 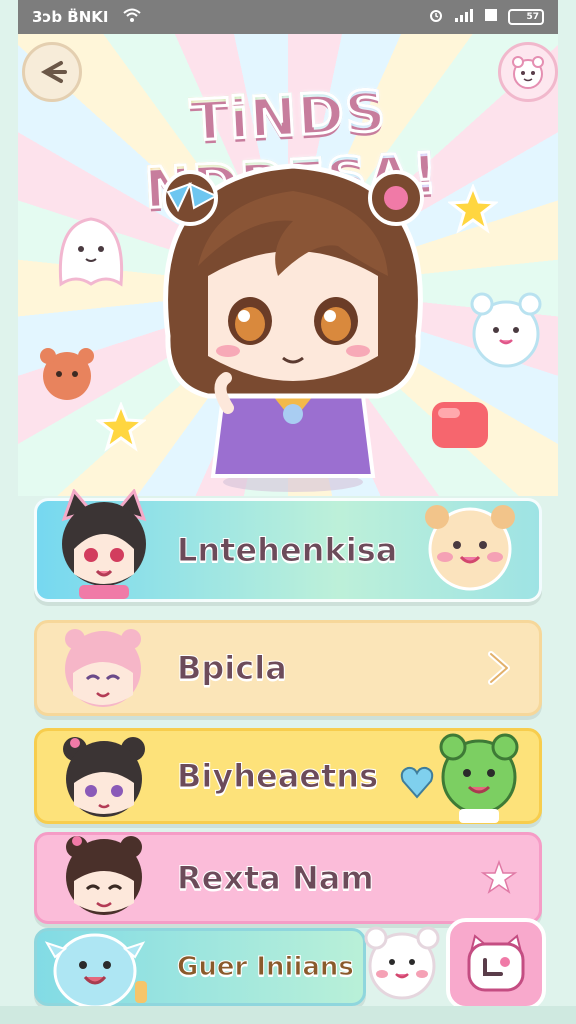 I want to click on cat-girl-avatar-icon, so click(x=104, y=544).